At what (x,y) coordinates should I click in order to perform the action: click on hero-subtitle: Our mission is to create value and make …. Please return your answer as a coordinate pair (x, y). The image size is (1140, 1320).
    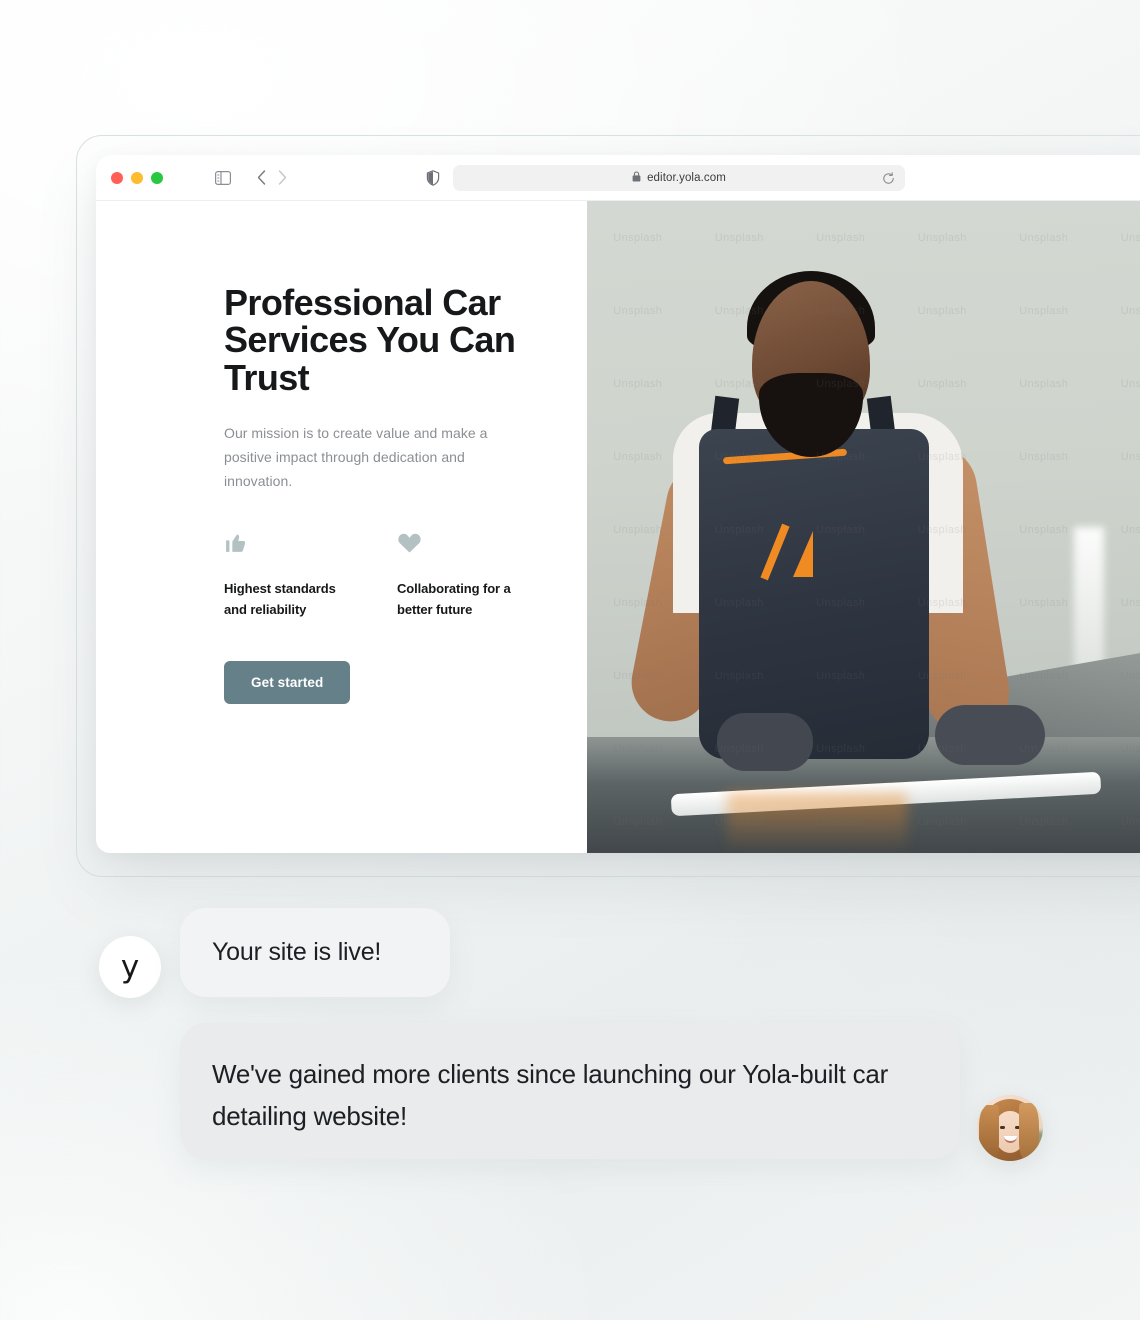
    Looking at the image, I should click on (356, 457).